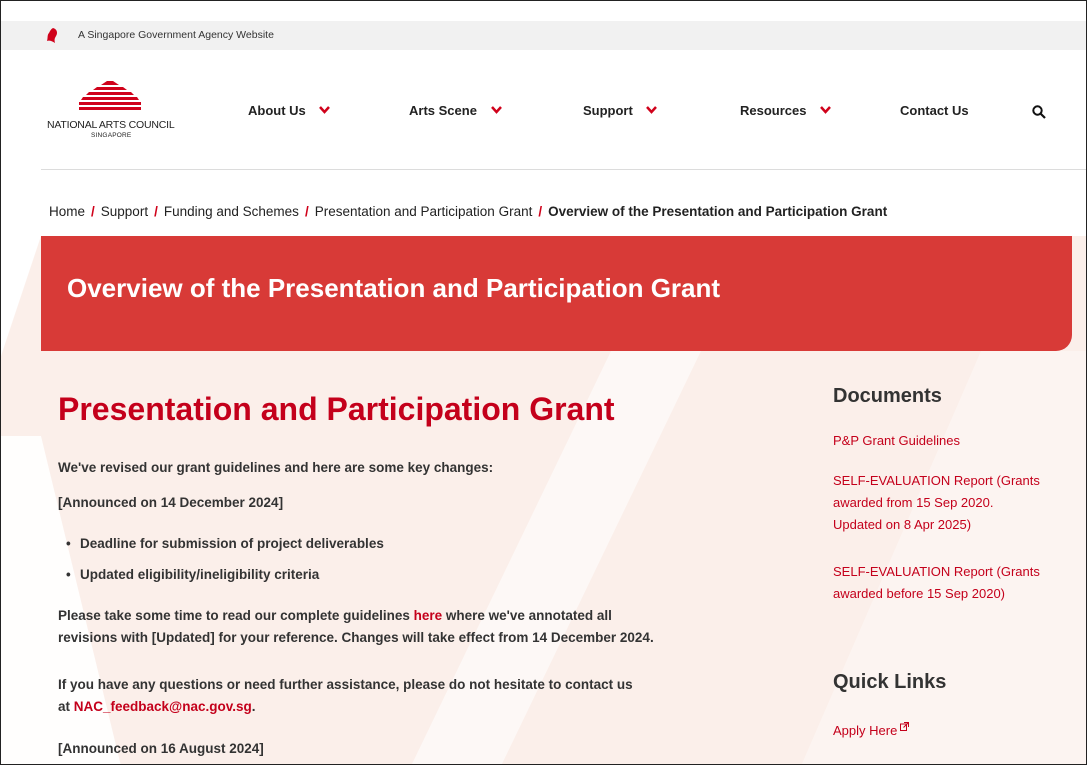  I want to click on nav-about-us: About Us, so click(289, 110).